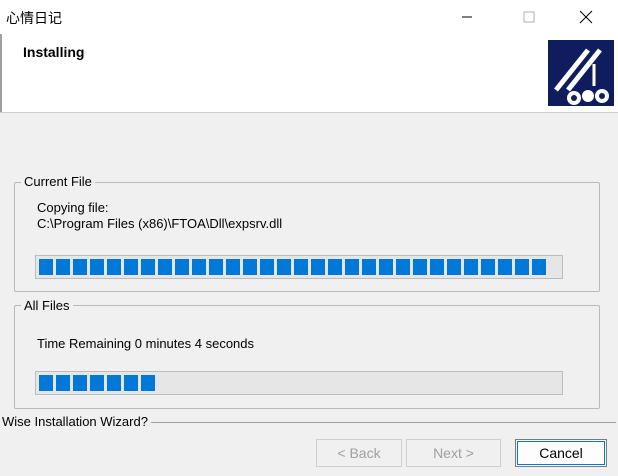 The width and height of the screenshot is (618, 476). I want to click on header-edge, so click(1, 73).